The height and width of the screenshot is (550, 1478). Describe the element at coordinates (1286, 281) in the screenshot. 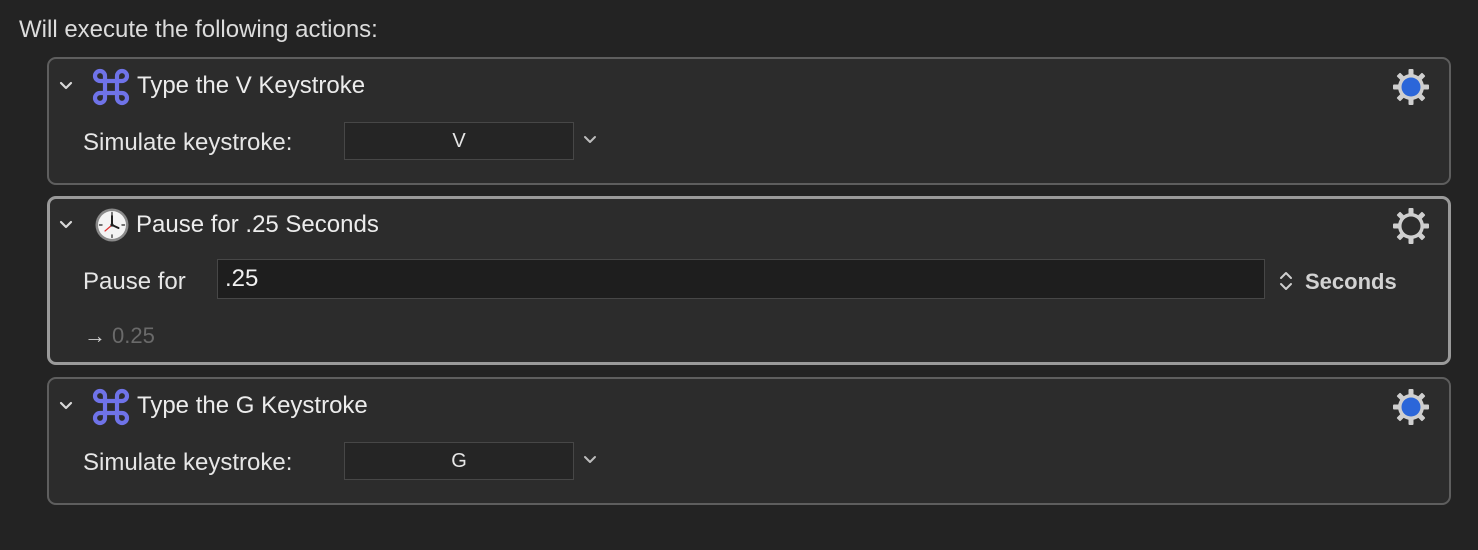

I see `up-down-chevron-icon` at that location.